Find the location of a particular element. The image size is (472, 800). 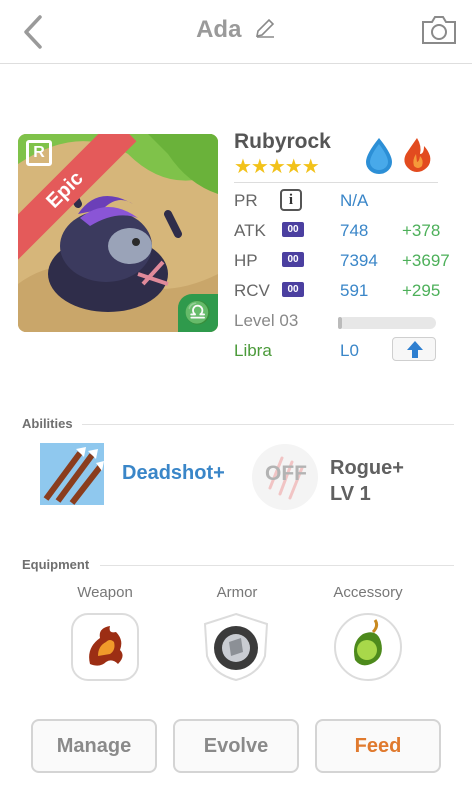

monster-card: Epic R ♎ is located at coordinates (118, 233).